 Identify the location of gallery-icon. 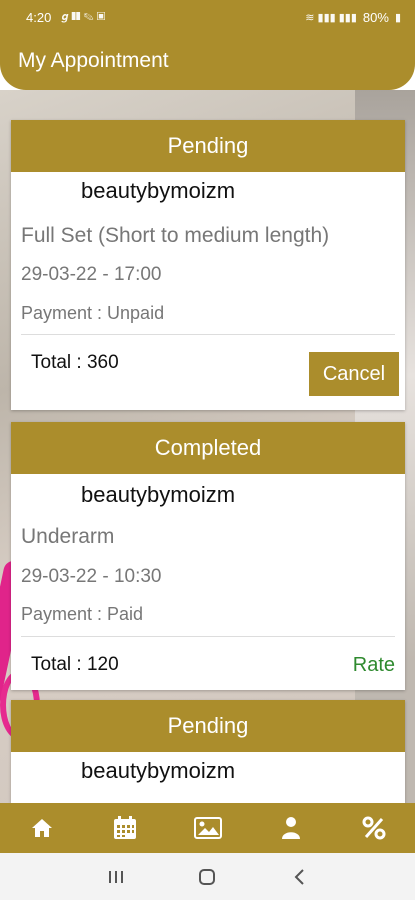
(207, 828).